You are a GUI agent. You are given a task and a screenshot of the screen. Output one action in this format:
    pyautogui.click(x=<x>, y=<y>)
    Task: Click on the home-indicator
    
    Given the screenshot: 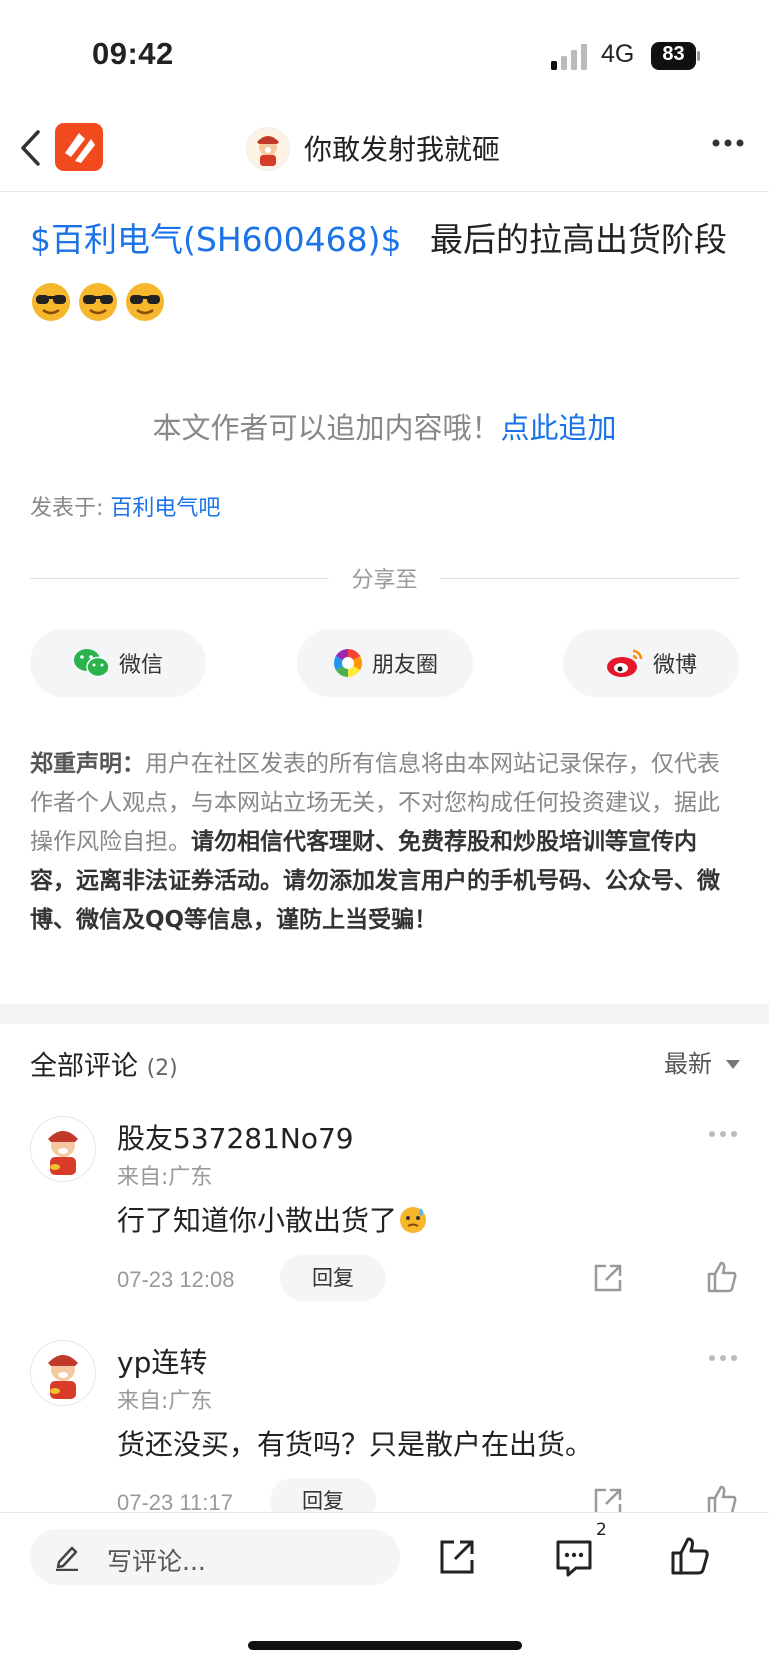 What is the action you would take?
    pyautogui.click(x=385, y=1645)
    